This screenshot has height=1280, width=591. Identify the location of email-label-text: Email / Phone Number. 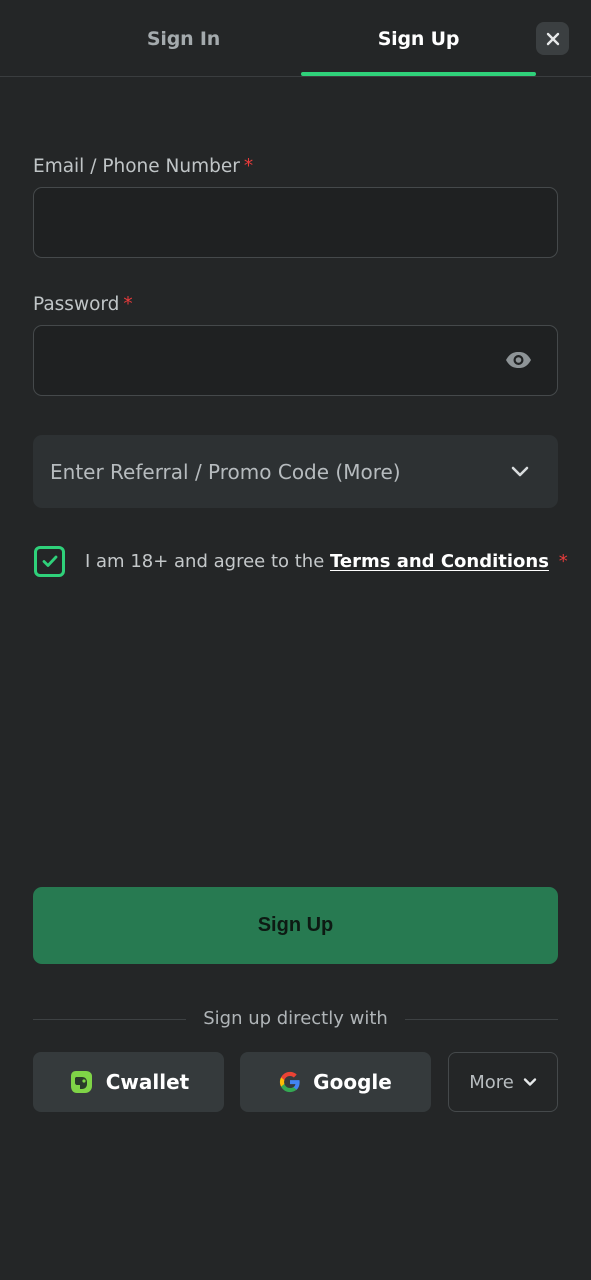
(136, 166).